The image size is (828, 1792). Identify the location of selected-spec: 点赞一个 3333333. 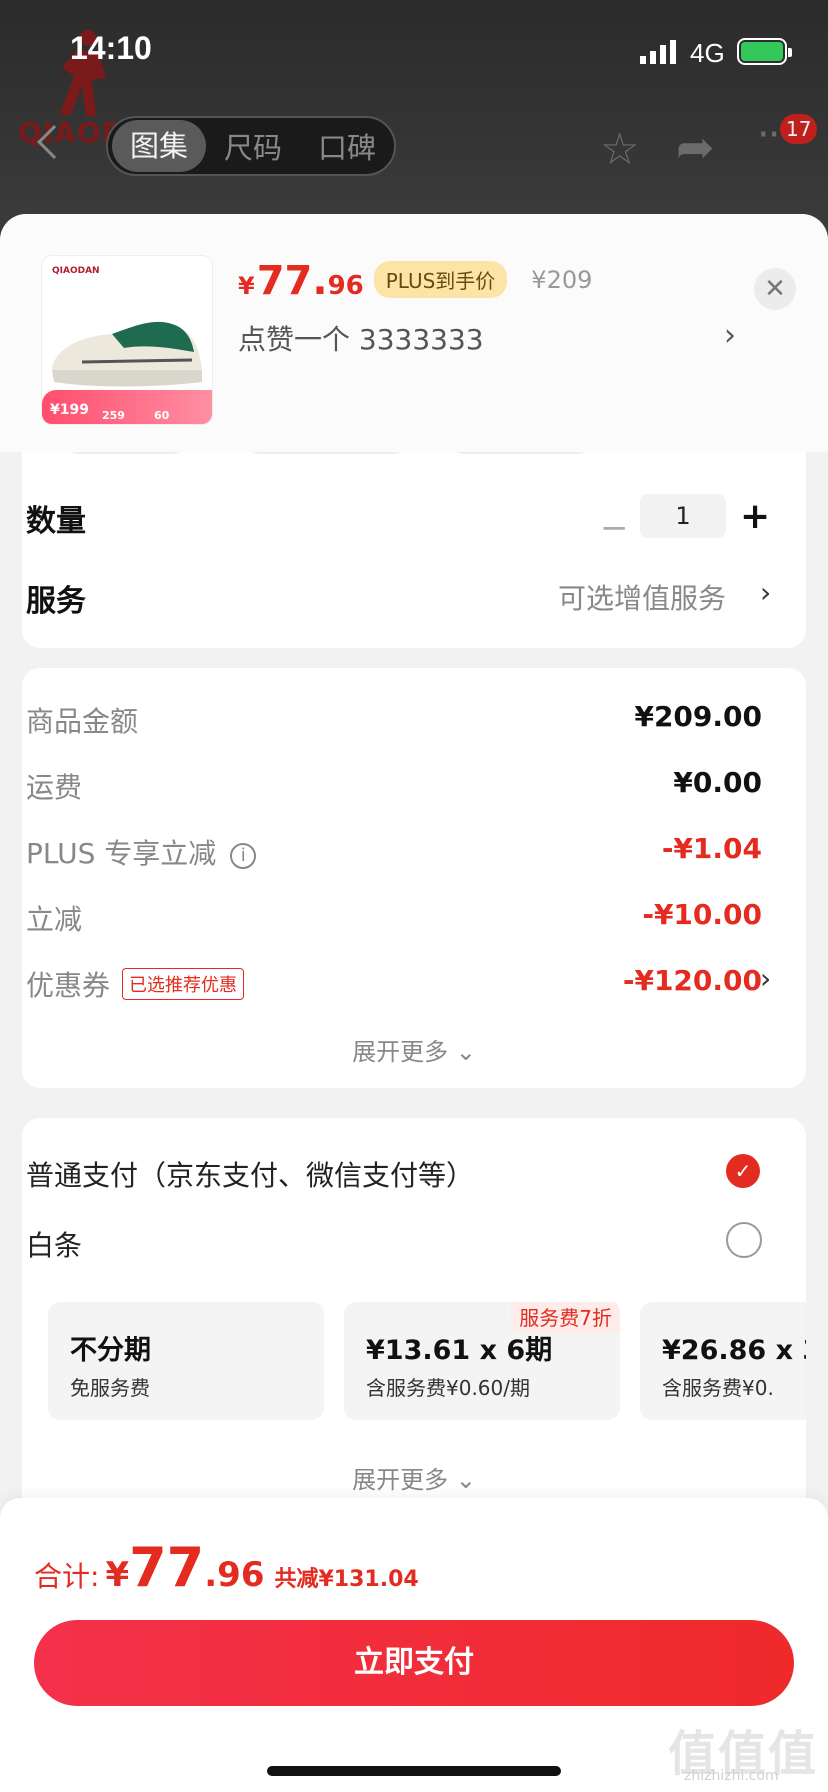
(488, 338).